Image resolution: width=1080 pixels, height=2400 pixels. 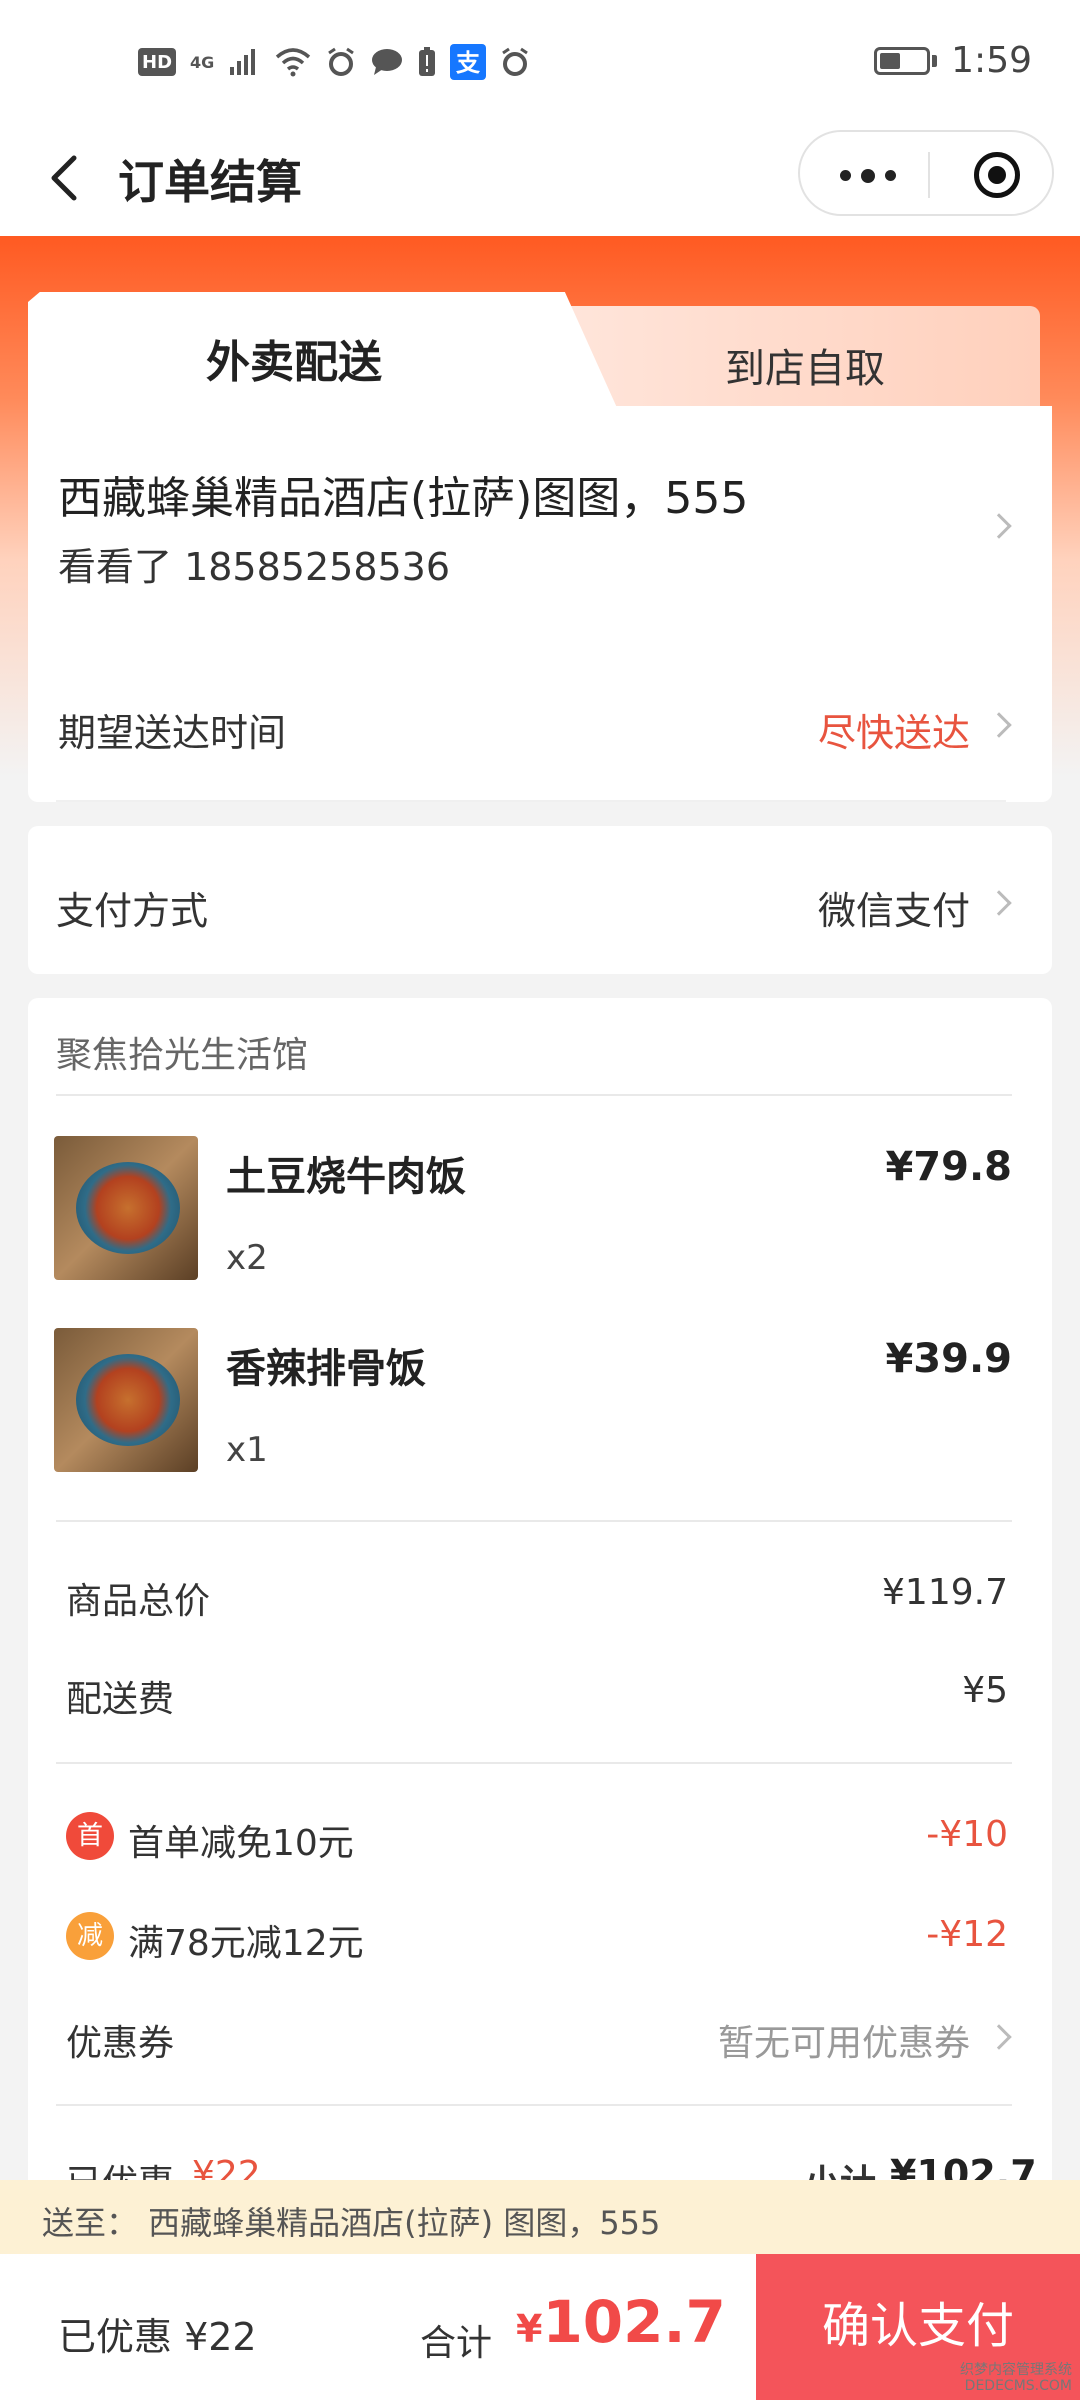 I want to click on svg-text: 支, so click(x=468, y=63).